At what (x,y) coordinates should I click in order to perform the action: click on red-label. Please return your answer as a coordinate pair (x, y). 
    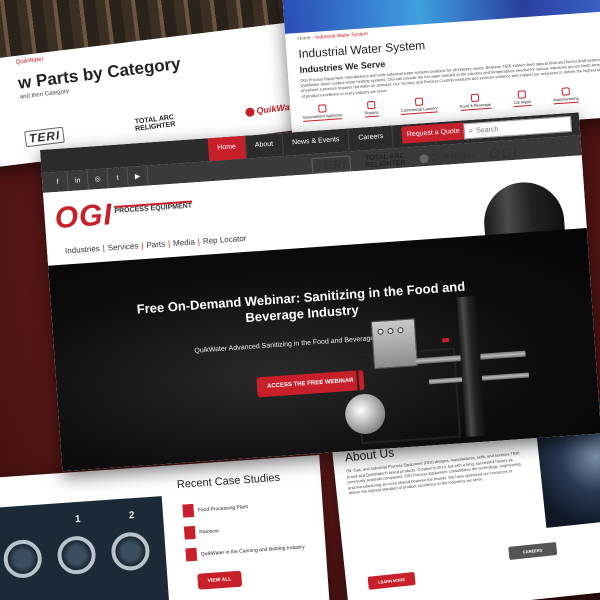
    Looking at the image, I should click on (446, 340).